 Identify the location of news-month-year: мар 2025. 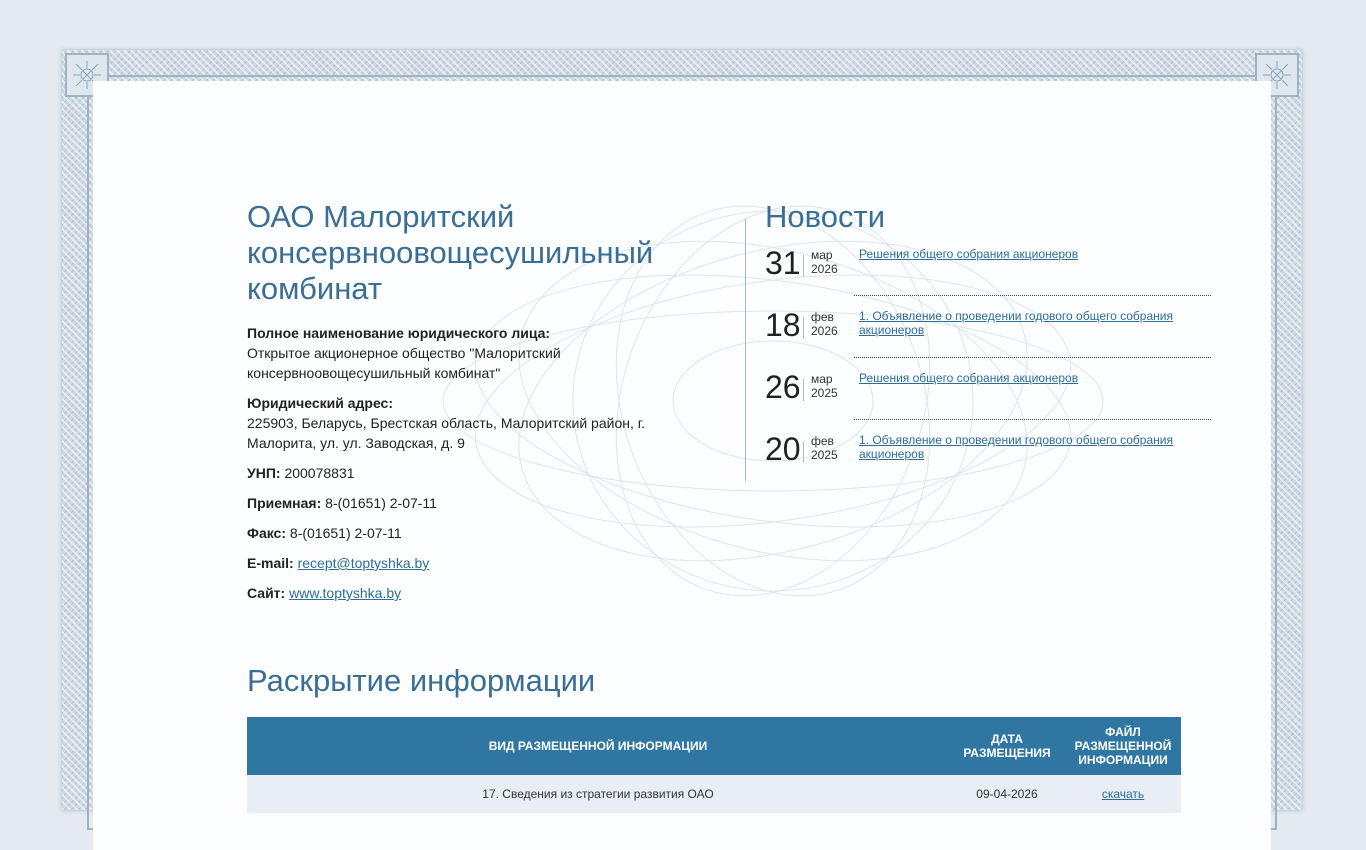
(824, 386).